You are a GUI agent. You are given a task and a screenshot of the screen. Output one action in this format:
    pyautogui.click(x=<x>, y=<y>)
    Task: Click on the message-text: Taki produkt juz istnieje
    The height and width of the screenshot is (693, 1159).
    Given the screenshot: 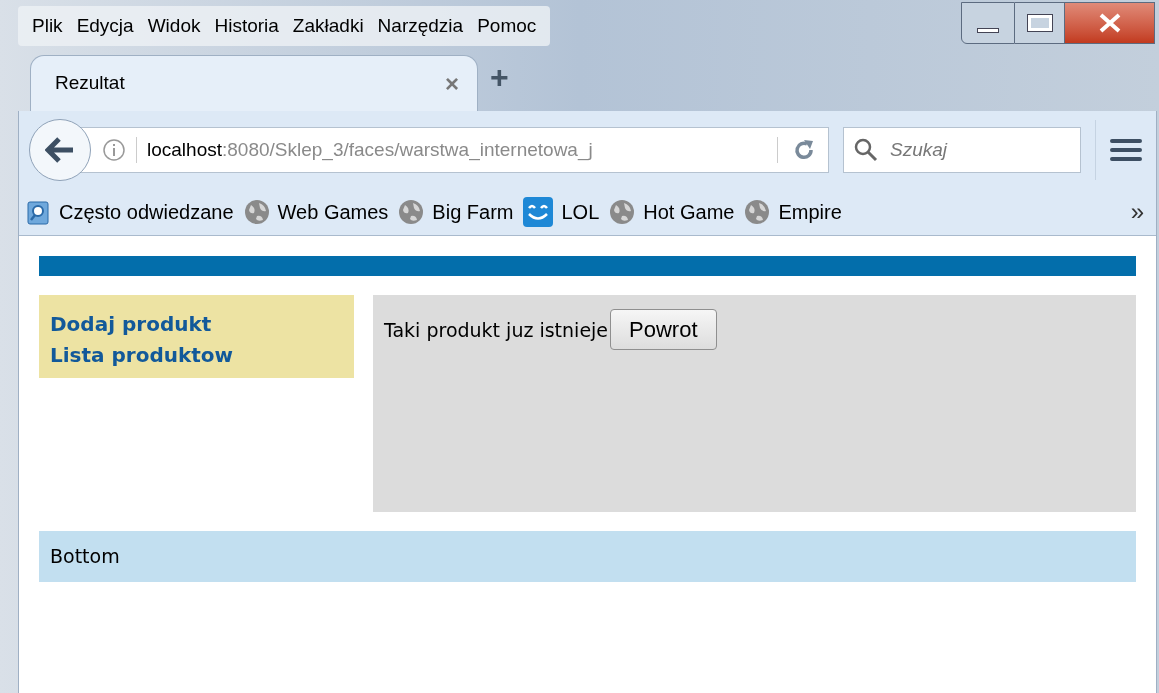 What is the action you would take?
    pyautogui.click(x=496, y=330)
    